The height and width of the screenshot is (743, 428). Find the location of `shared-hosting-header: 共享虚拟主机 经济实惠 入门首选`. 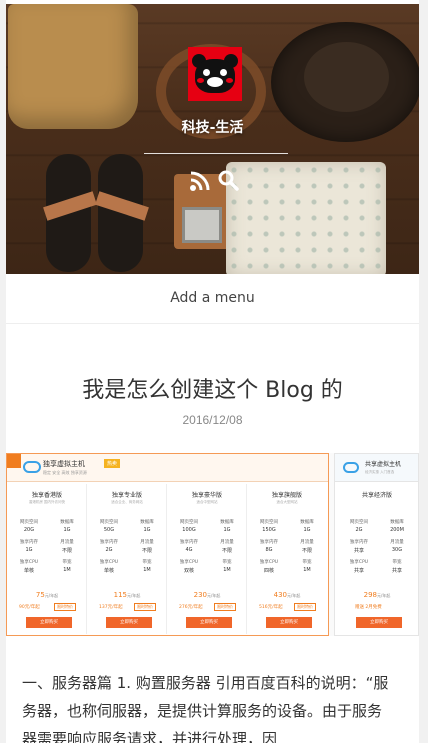

shared-hosting-header: 共享虚拟主机 经济实惠 入门首选 is located at coordinates (376, 468).